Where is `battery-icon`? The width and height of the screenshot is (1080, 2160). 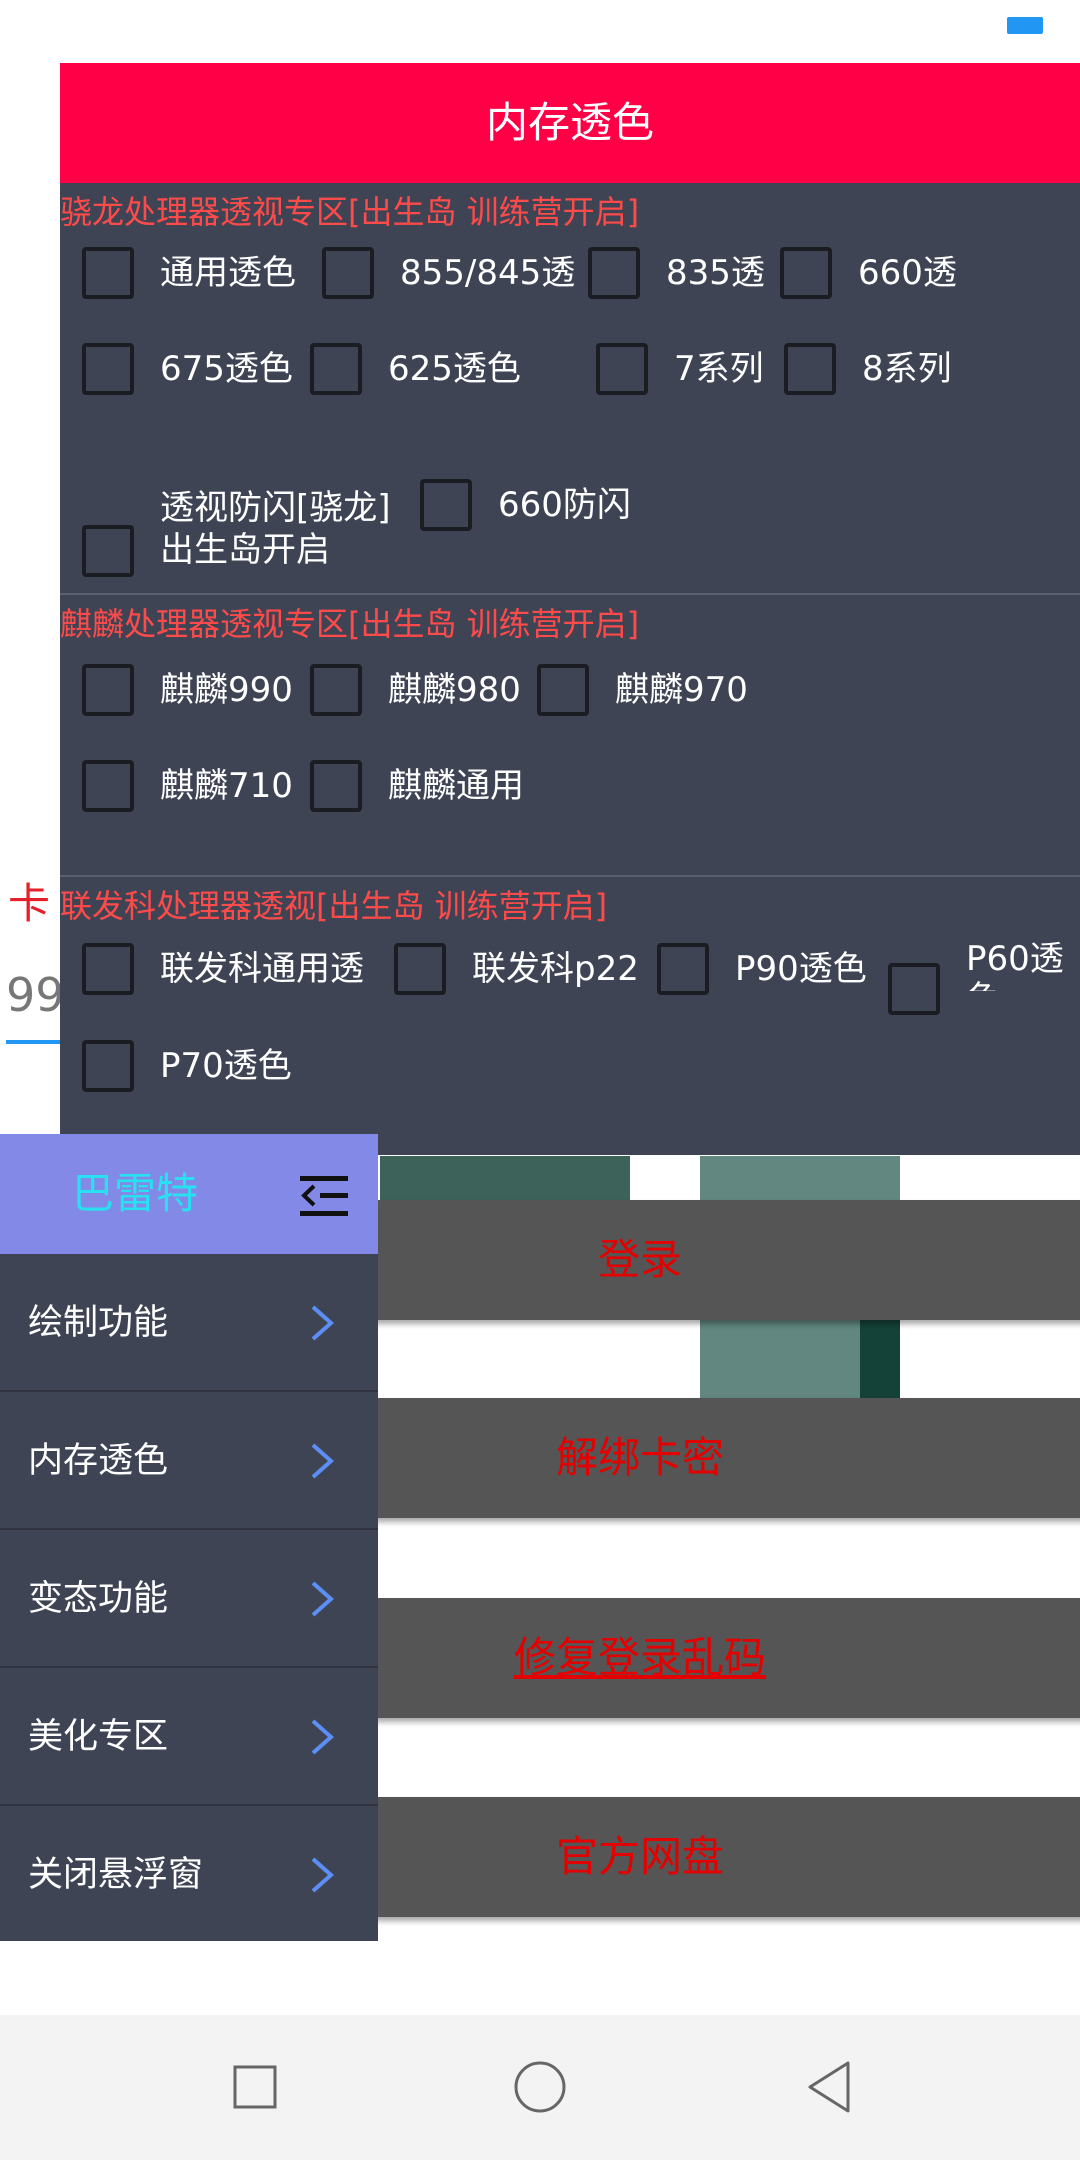 battery-icon is located at coordinates (1025, 25).